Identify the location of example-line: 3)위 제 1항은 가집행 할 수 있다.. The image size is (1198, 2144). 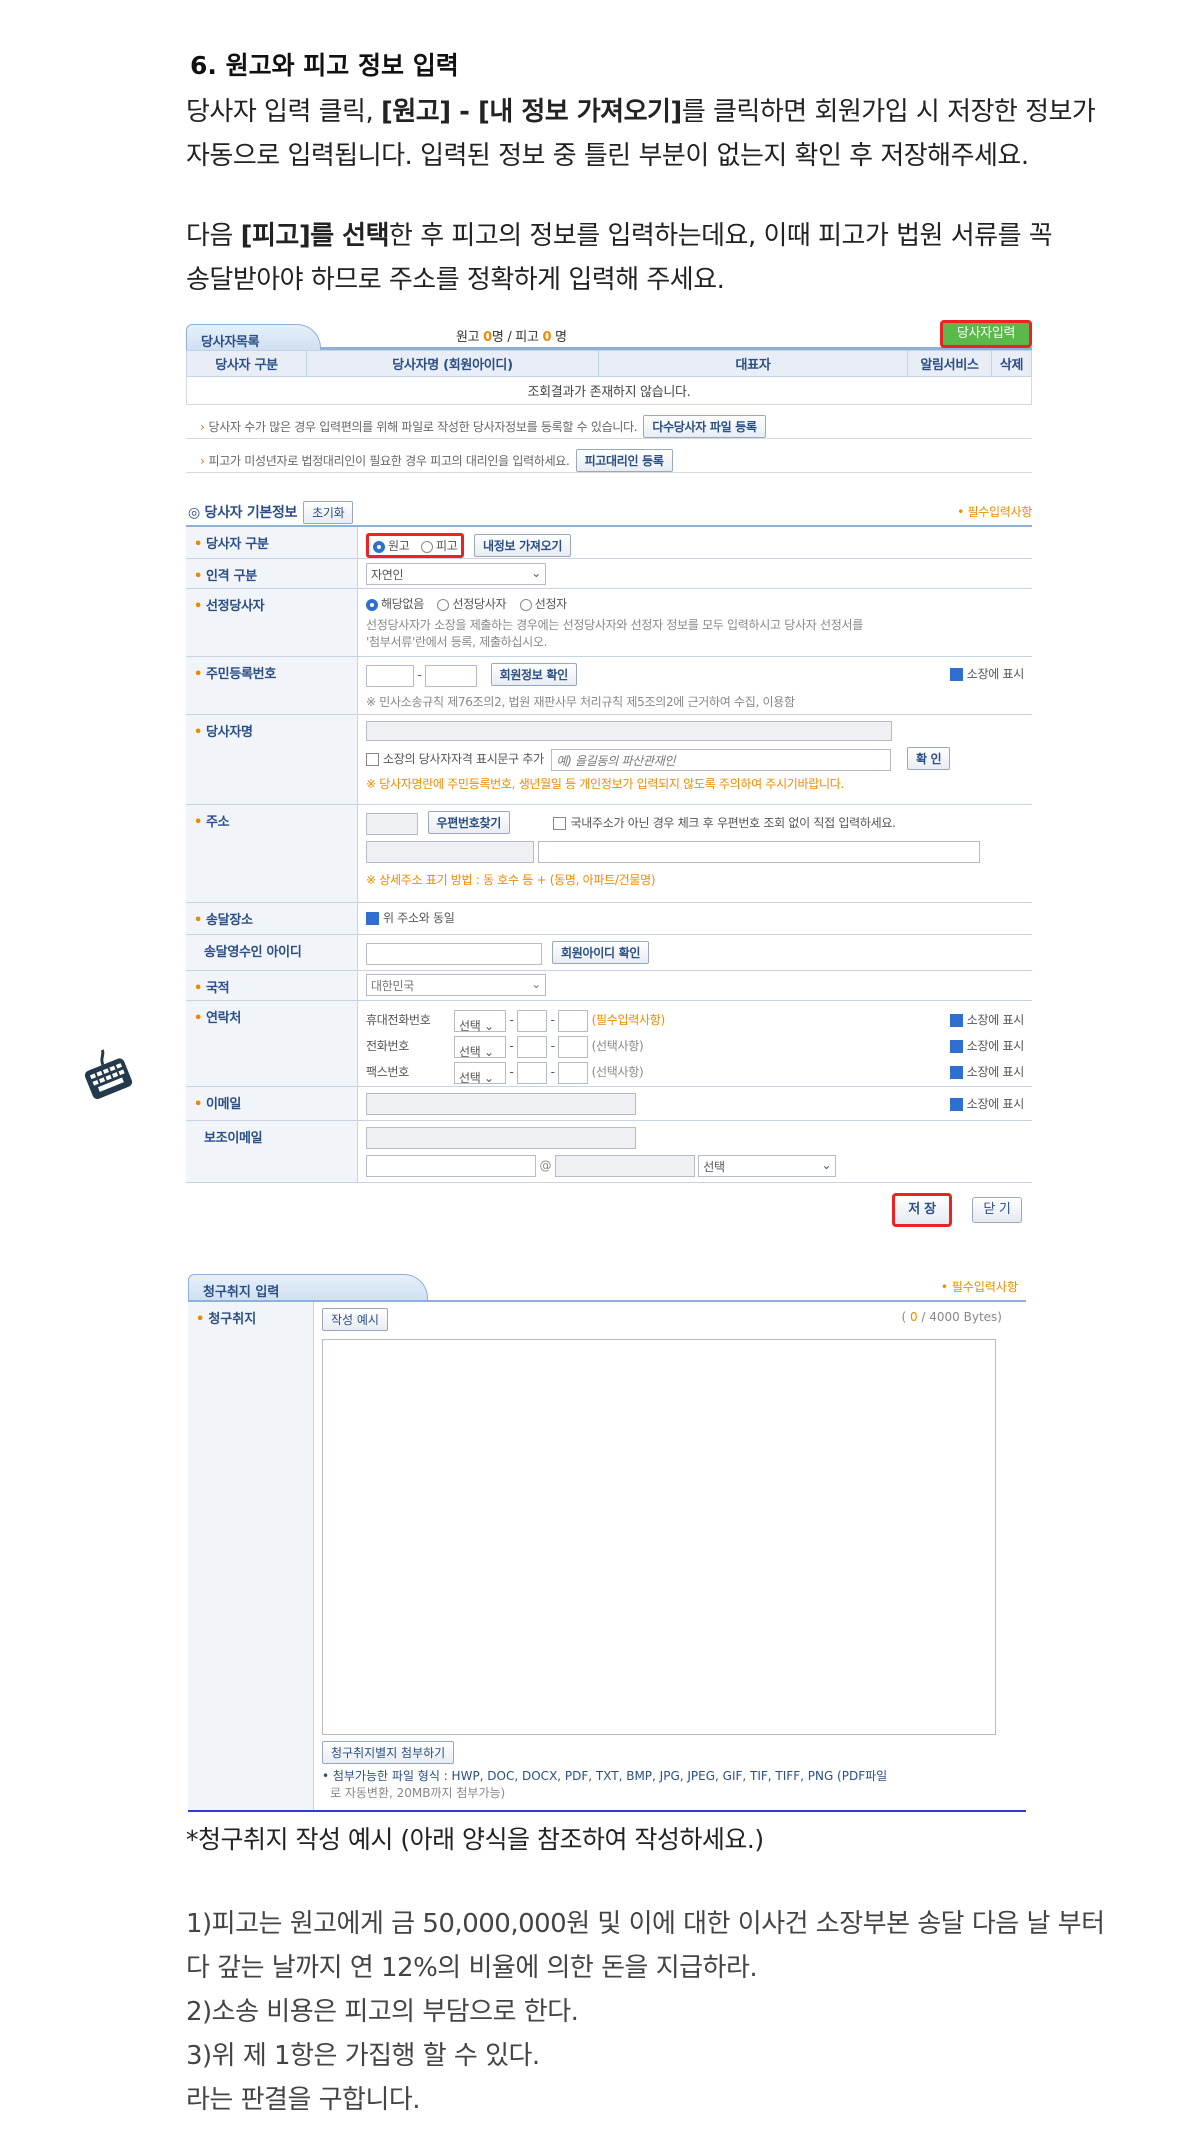
(363, 2056).